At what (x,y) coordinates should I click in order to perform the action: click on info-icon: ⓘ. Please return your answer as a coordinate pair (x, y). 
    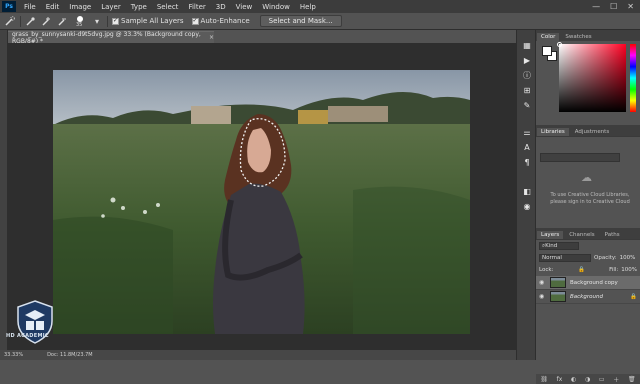
    Looking at the image, I should click on (527, 75).